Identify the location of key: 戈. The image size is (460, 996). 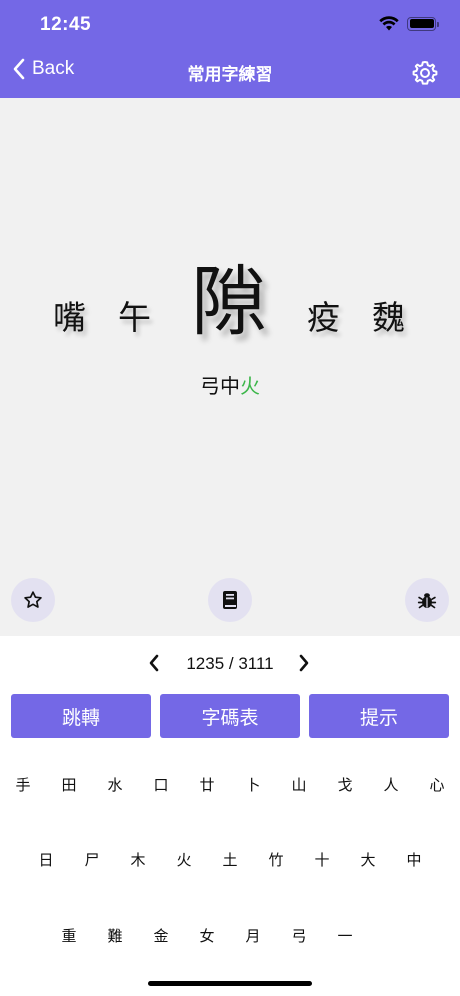
(345, 785).